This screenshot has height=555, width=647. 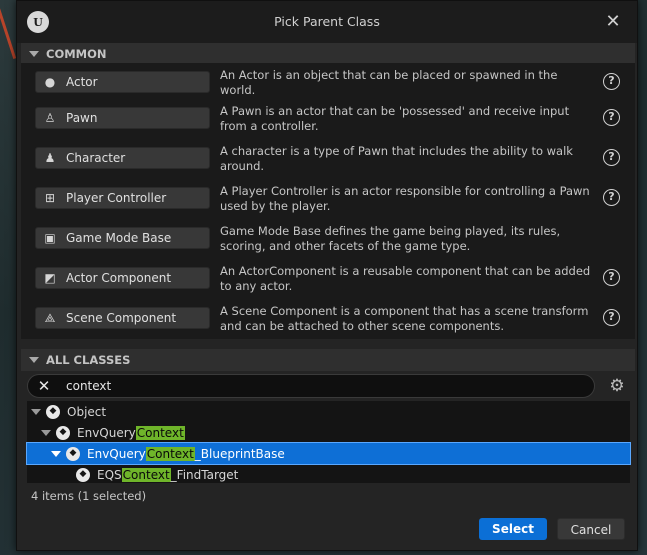 What do you see at coordinates (328, 360) in the screenshot?
I see `all-classes-section-header: ALL CLASSES` at bounding box center [328, 360].